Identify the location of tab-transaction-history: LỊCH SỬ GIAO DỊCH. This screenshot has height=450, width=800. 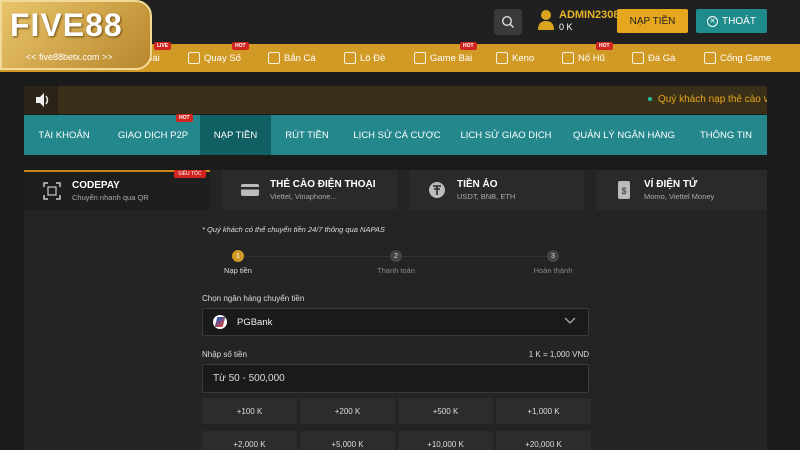
(506, 135).